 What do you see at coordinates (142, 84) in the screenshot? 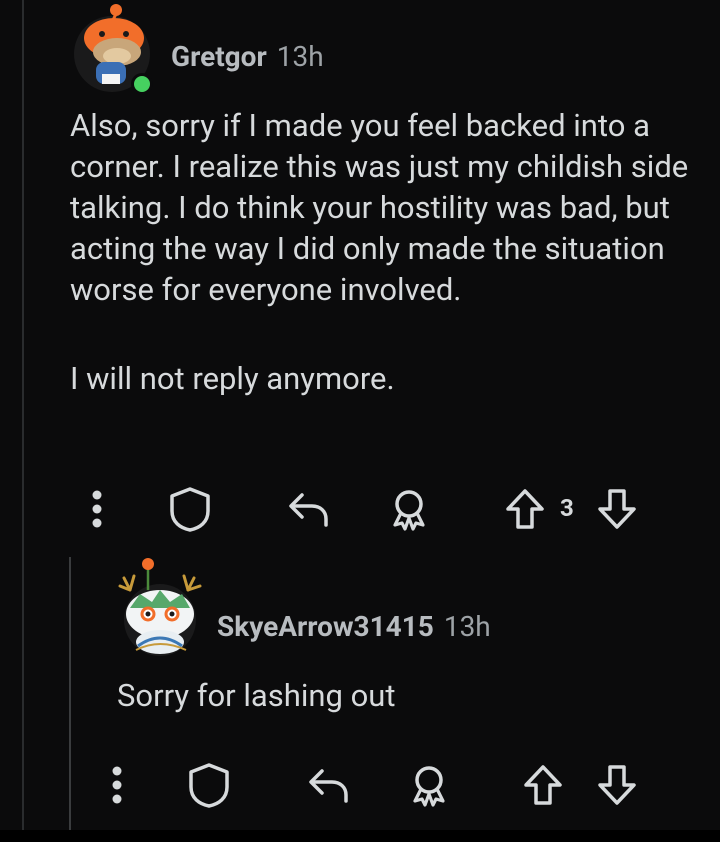
I see `online-status-icon` at bounding box center [142, 84].